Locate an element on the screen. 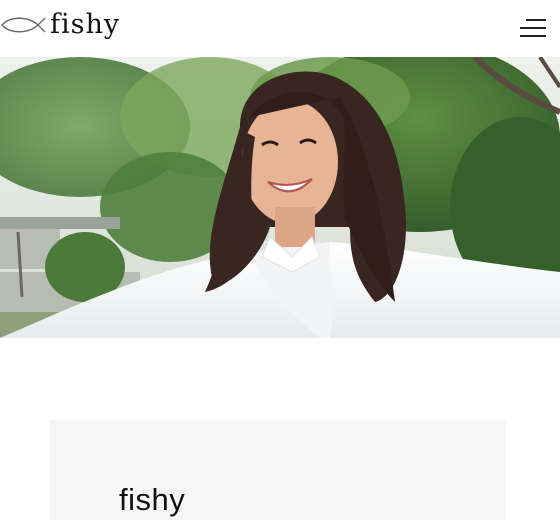 The width and height of the screenshot is (560, 520). logo-text: fishy is located at coordinates (85, 24).